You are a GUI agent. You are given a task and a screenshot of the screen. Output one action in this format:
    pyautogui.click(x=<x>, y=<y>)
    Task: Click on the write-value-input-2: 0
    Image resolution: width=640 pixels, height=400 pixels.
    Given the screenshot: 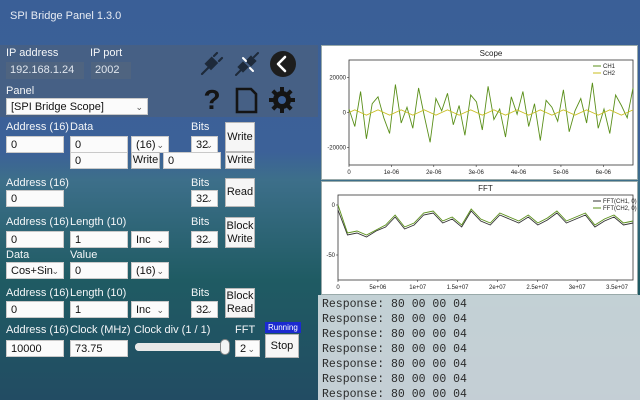 What is the action you would take?
    pyautogui.click(x=192, y=160)
    